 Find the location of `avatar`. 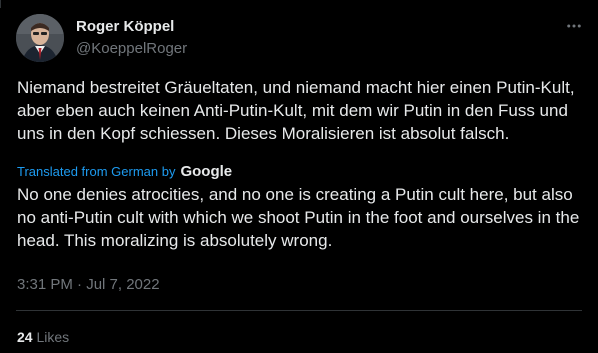

avatar is located at coordinates (40, 38).